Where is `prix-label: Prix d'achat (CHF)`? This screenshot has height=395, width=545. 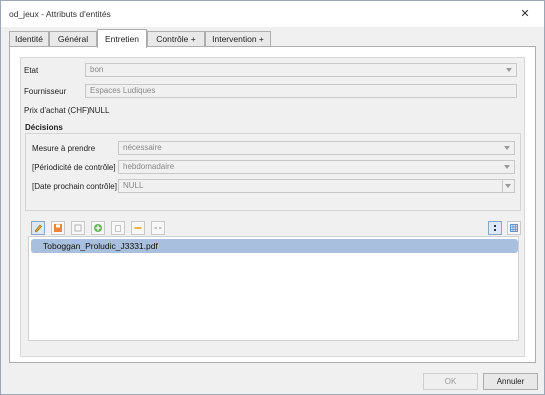 prix-label: Prix d'achat (CHF) is located at coordinates (57, 110).